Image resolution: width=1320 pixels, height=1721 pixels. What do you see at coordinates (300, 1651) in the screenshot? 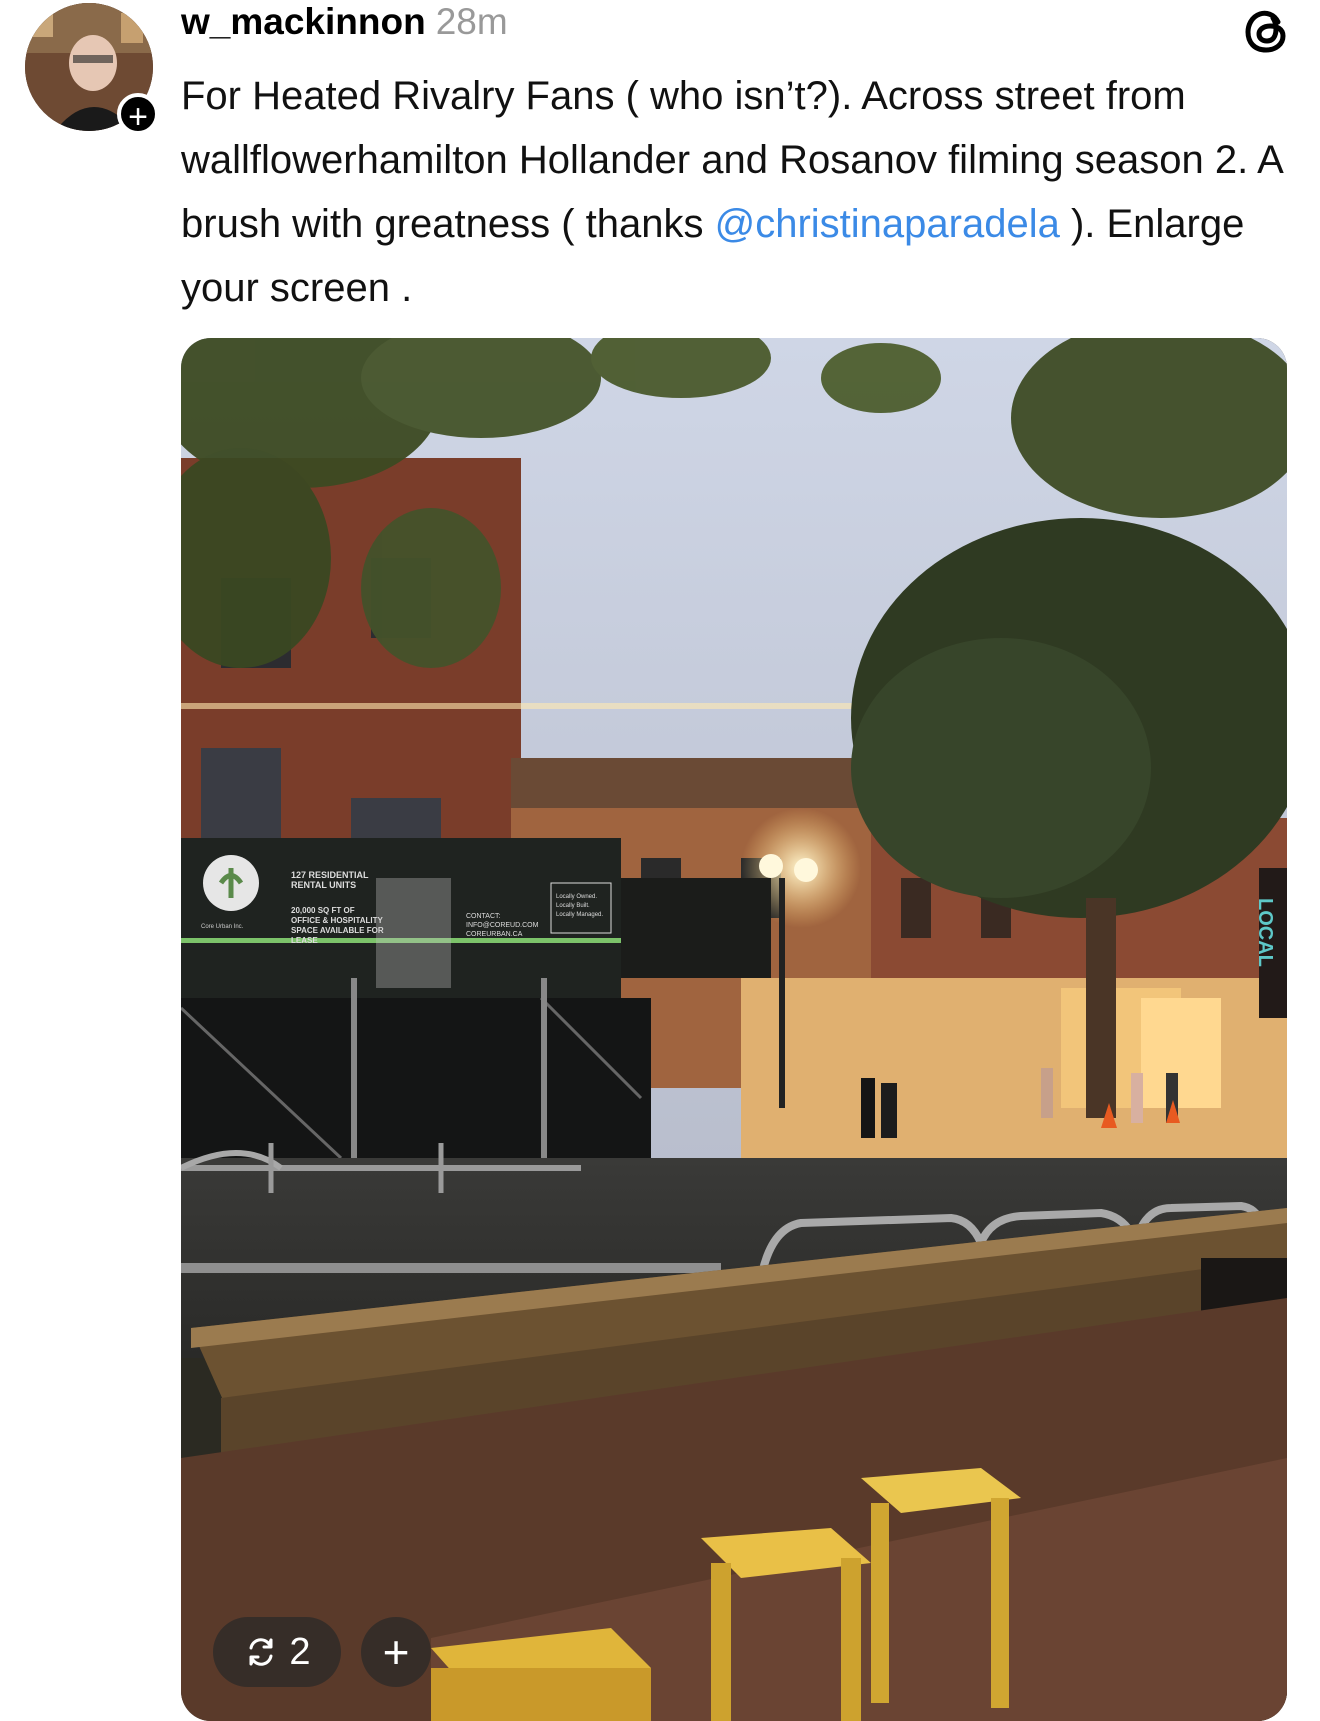
I see `repost-count: 2` at bounding box center [300, 1651].